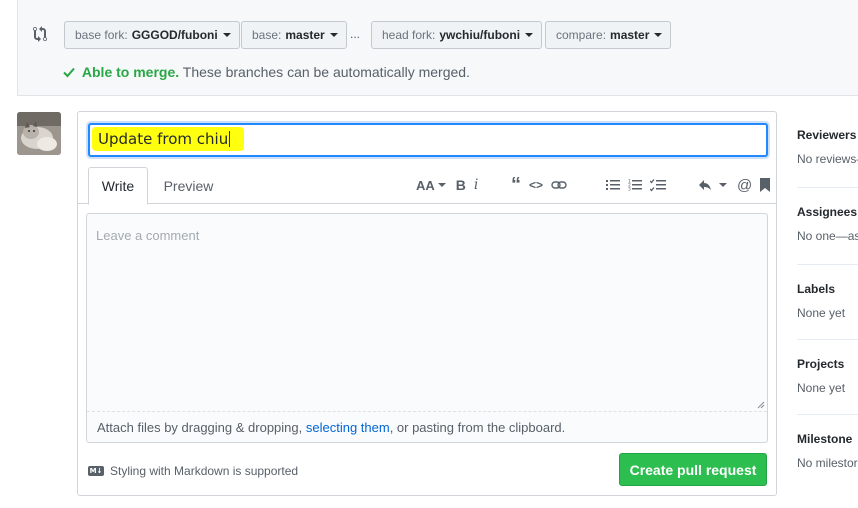  Describe the element at coordinates (827, 451) in the screenshot. I see `sidebar-milestone: Milestone No milestor` at that location.